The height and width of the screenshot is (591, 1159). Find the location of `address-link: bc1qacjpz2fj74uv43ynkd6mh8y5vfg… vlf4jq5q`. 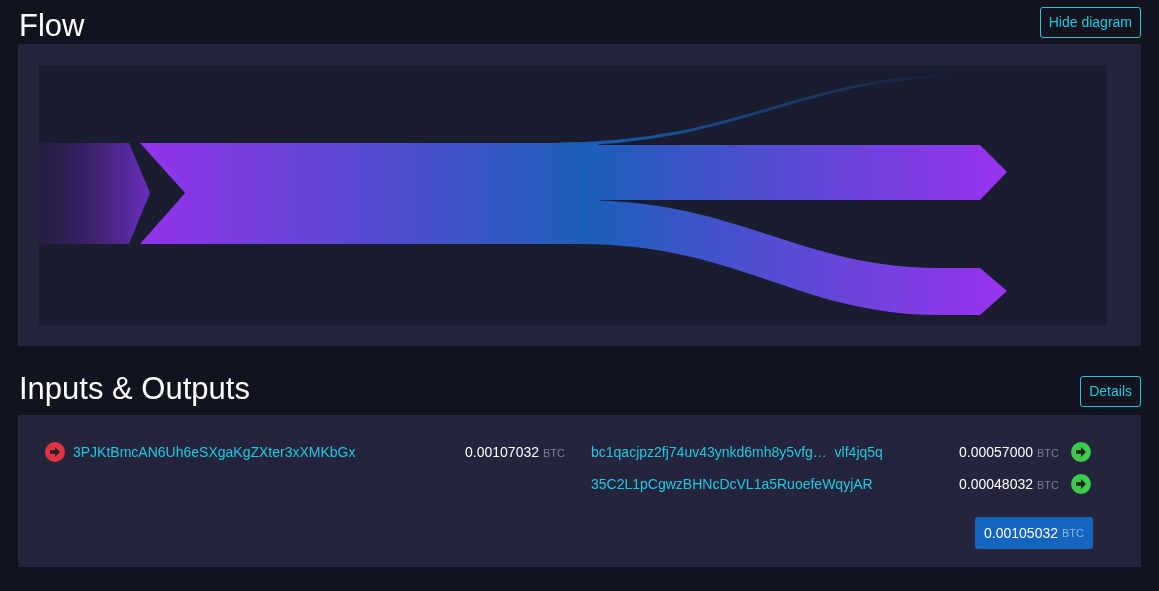

address-link: bc1qacjpz2fj74uv43ynkd6mh8y5vfg… vlf4jq5q is located at coordinates (737, 452).